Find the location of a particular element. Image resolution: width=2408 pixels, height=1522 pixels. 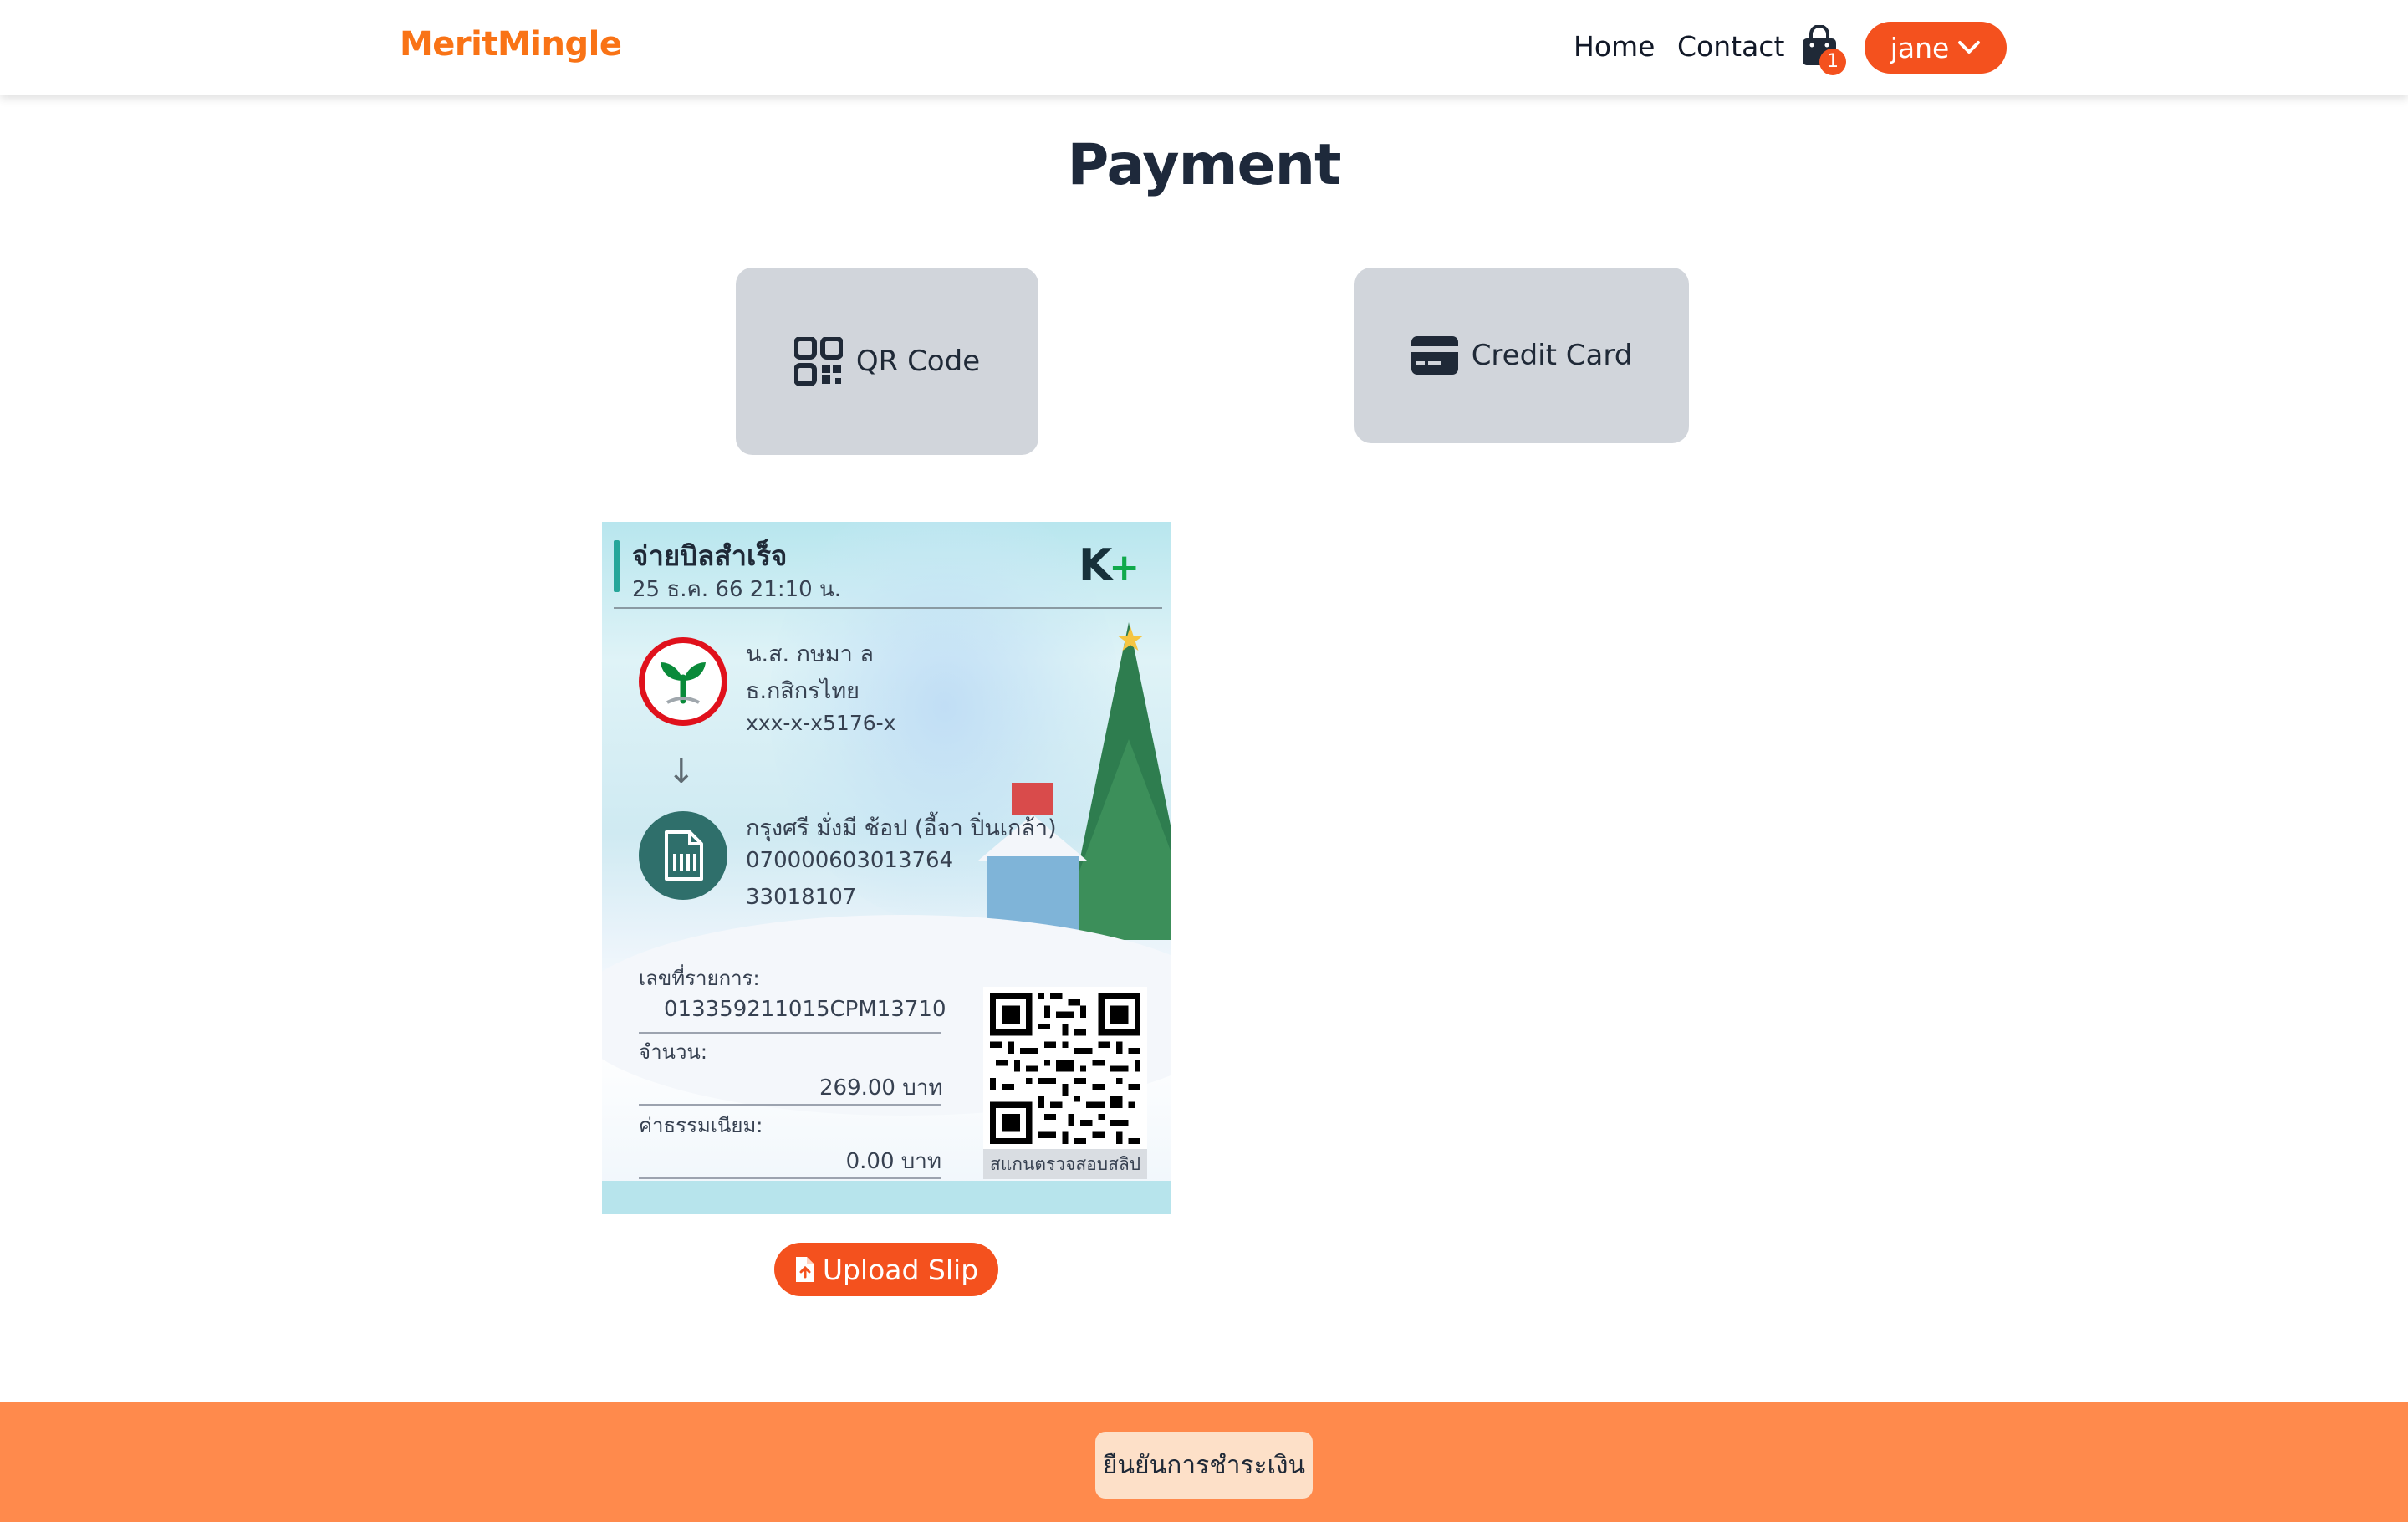

page-title: Payment is located at coordinates (1204, 165).